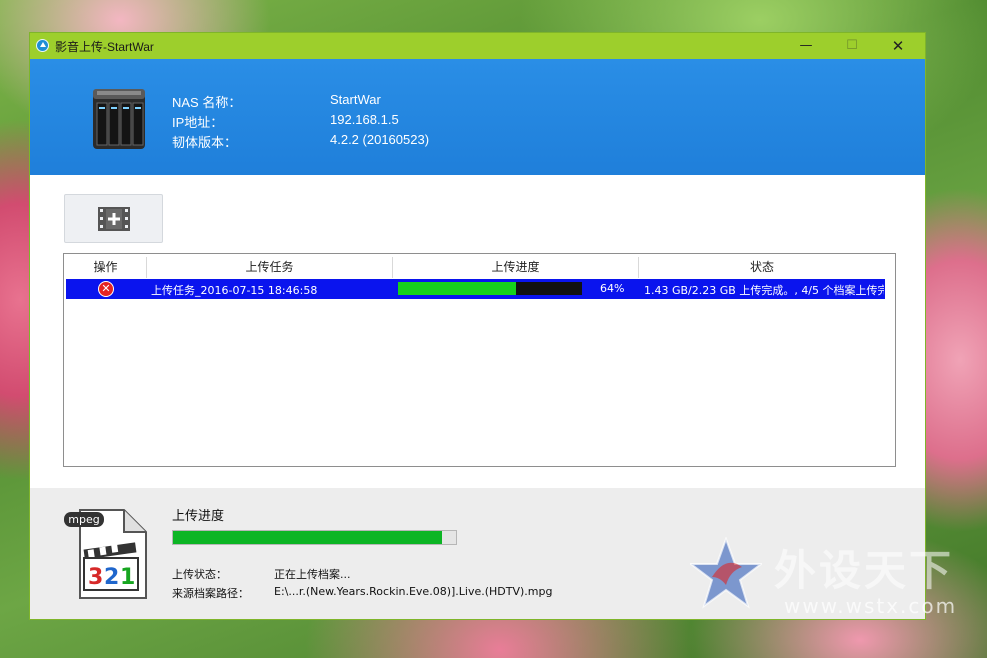 This screenshot has height=658, width=987. What do you see at coordinates (207, 102) in the screenshot?
I see `nas-name-label: NAS 名称：` at bounding box center [207, 102].